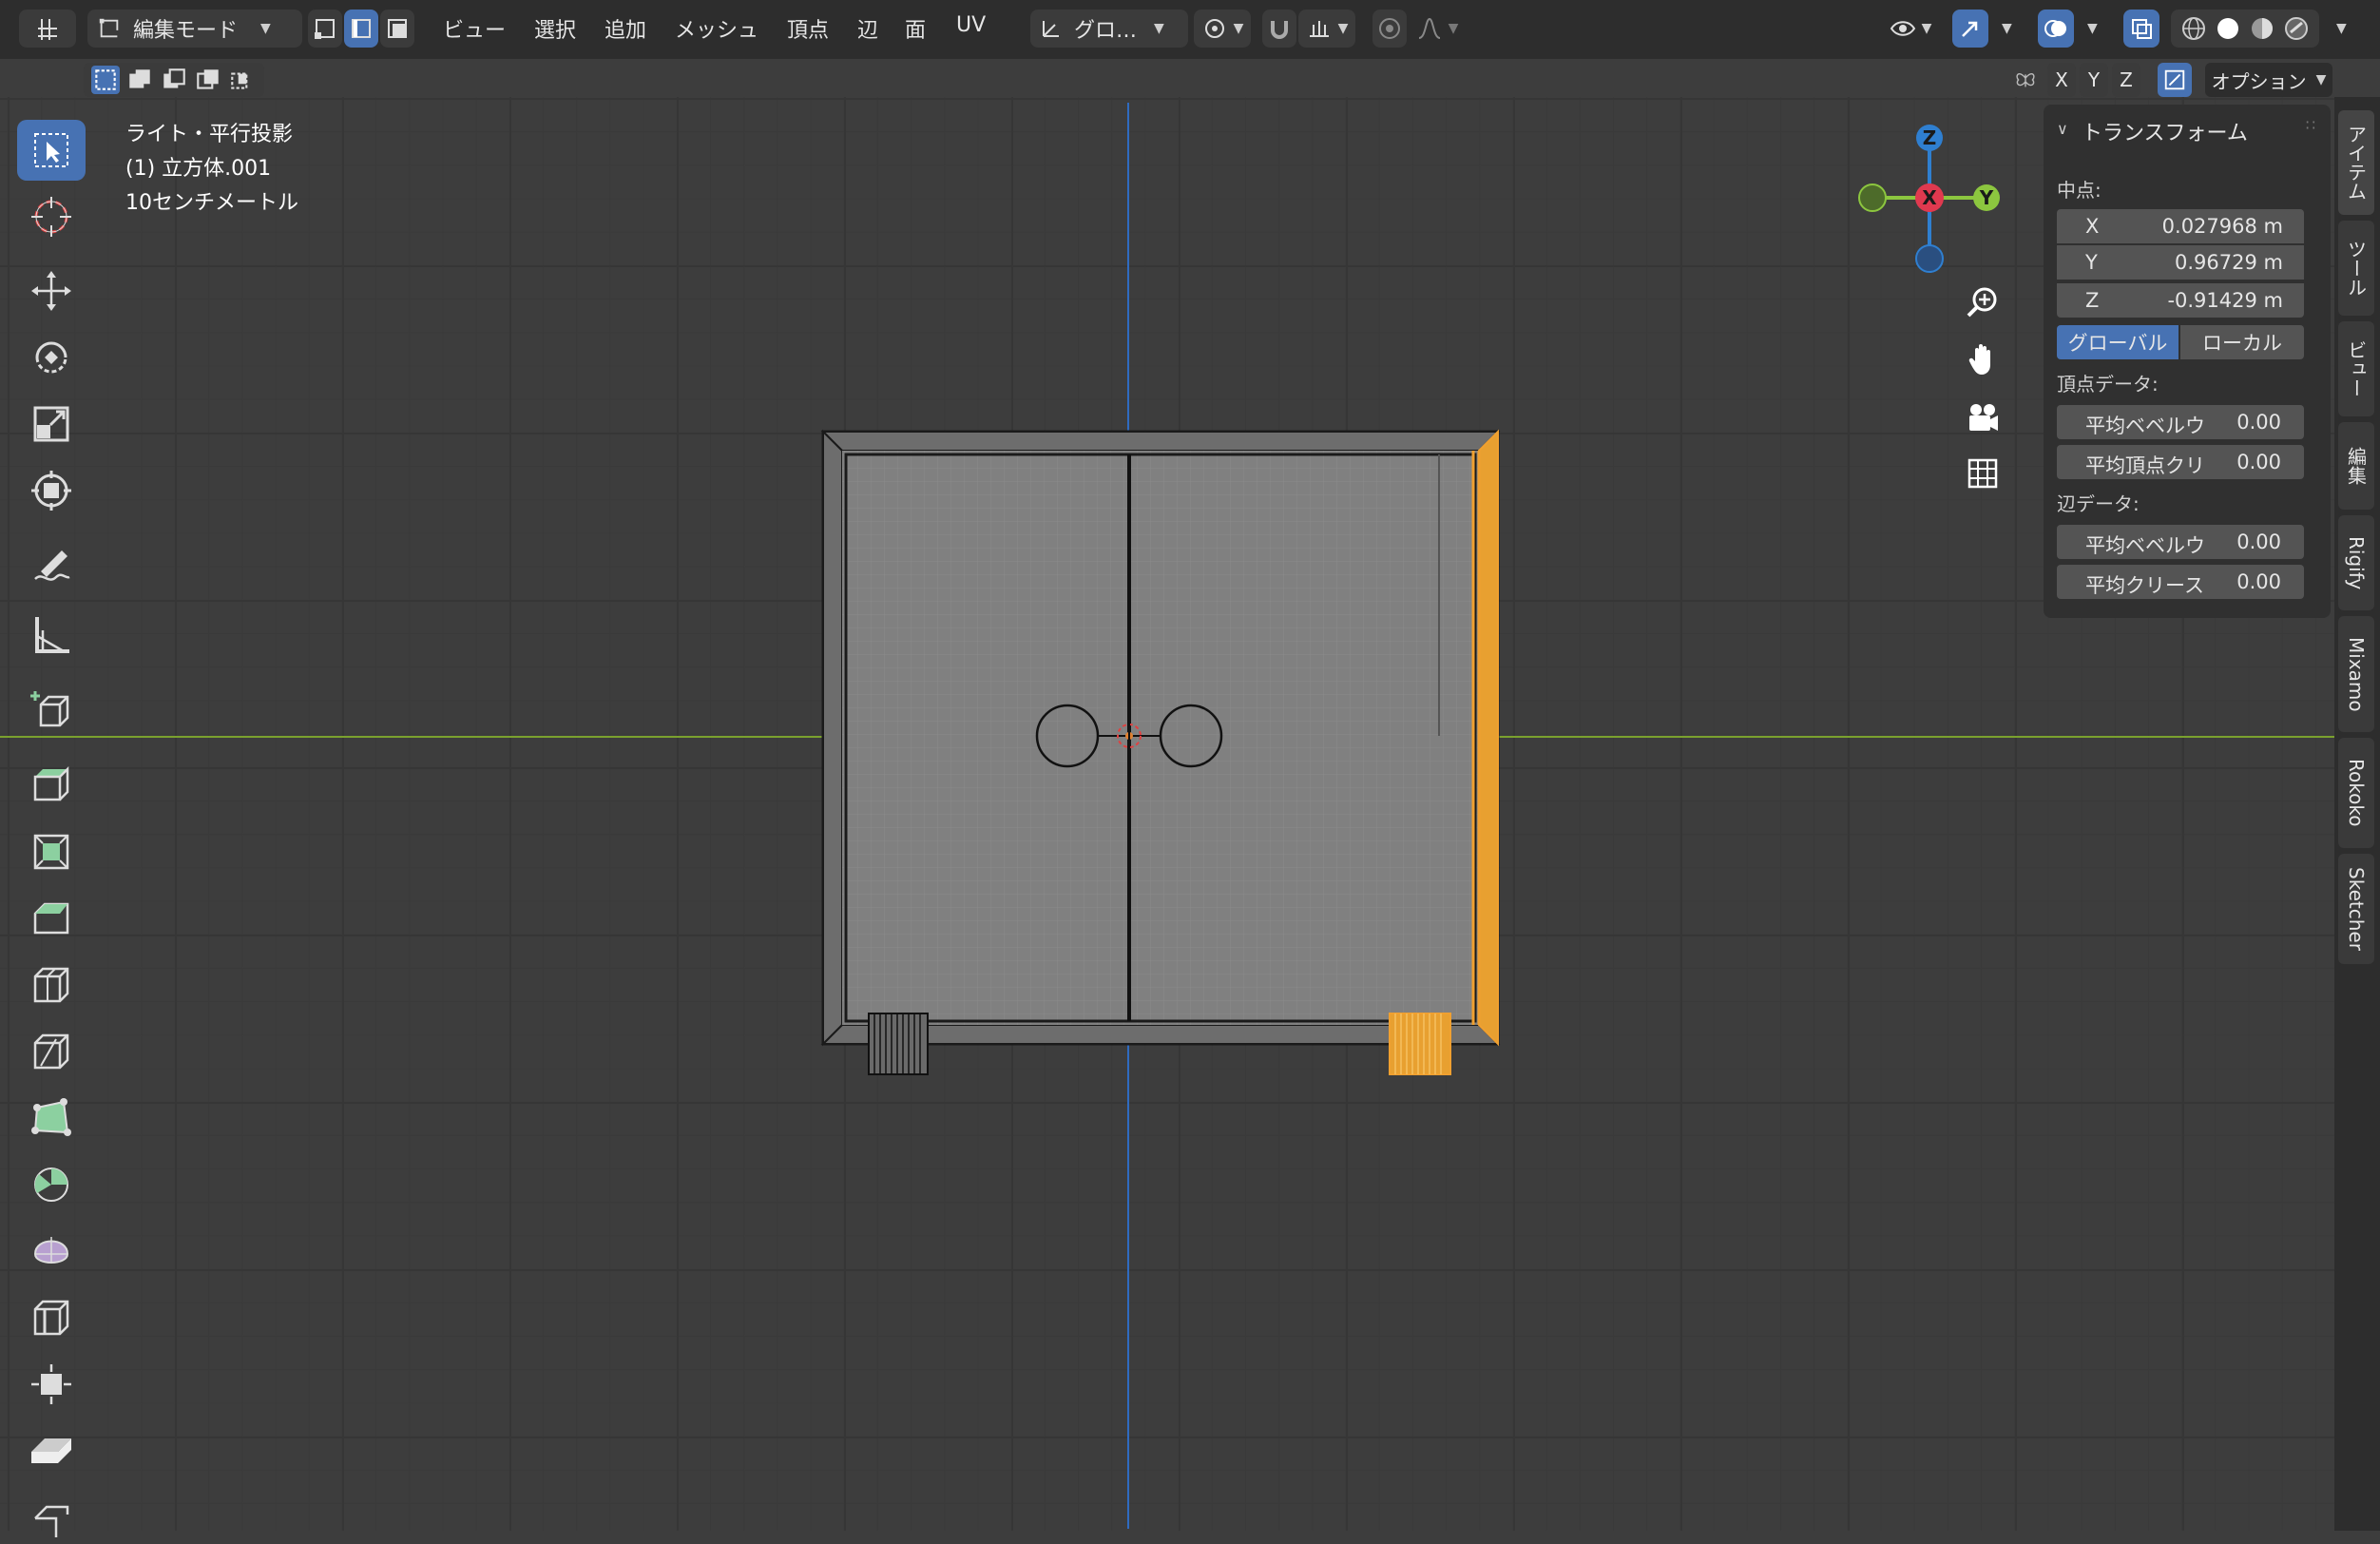  What do you see at coordinates (1910, 29) in the screenshot?
I see `visibility-dropdown: ▼` at bounding box center [1910, 29].